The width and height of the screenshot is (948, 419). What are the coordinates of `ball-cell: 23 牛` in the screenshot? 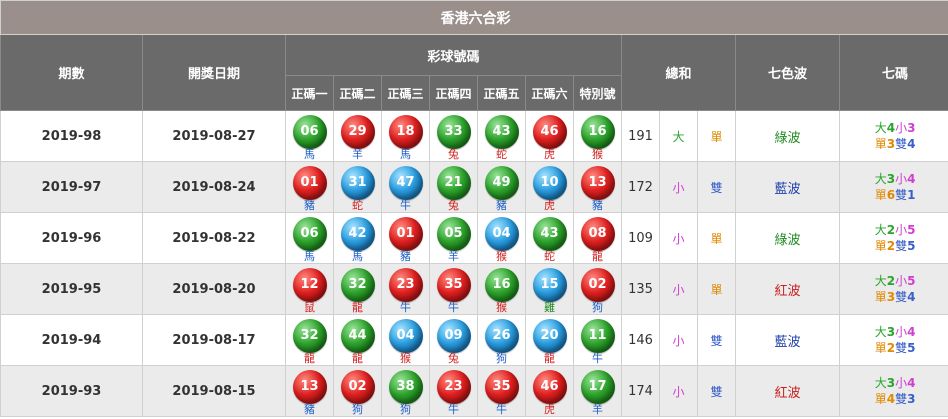 It's located at (453, 391).